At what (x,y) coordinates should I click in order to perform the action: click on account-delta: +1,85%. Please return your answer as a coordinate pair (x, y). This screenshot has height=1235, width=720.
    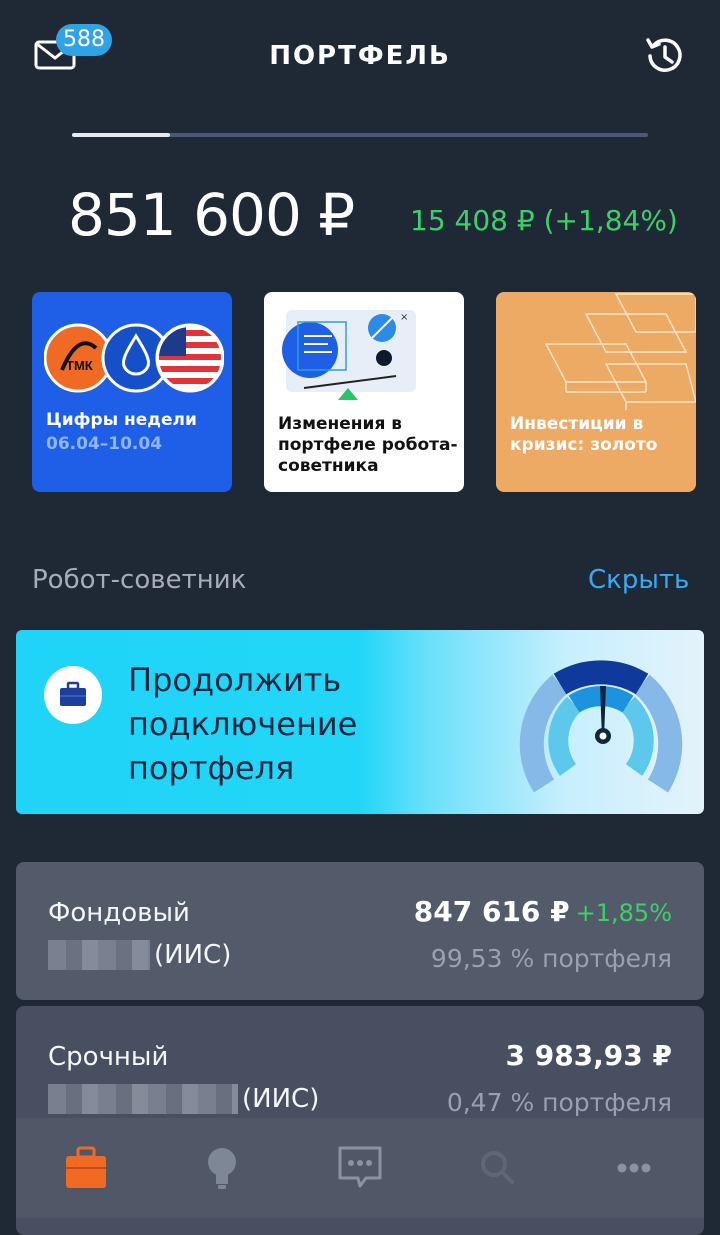
    Looking at the image, I should click on (623, 913).